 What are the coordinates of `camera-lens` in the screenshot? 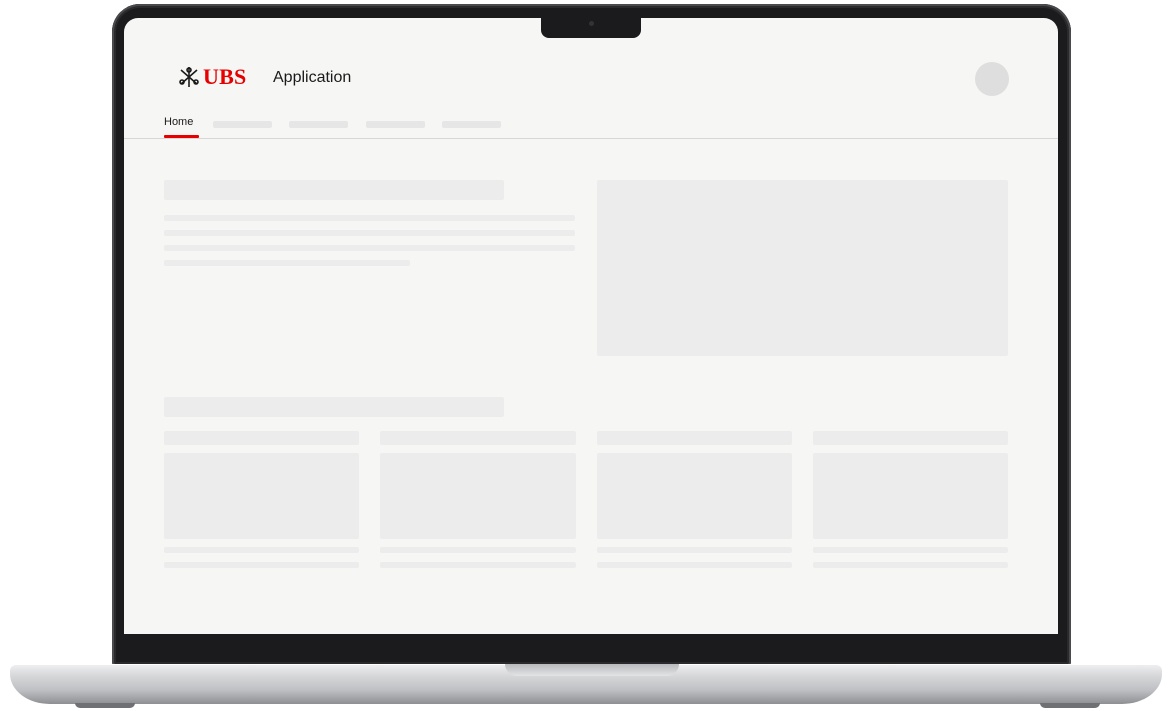 It's located at (591, 23).